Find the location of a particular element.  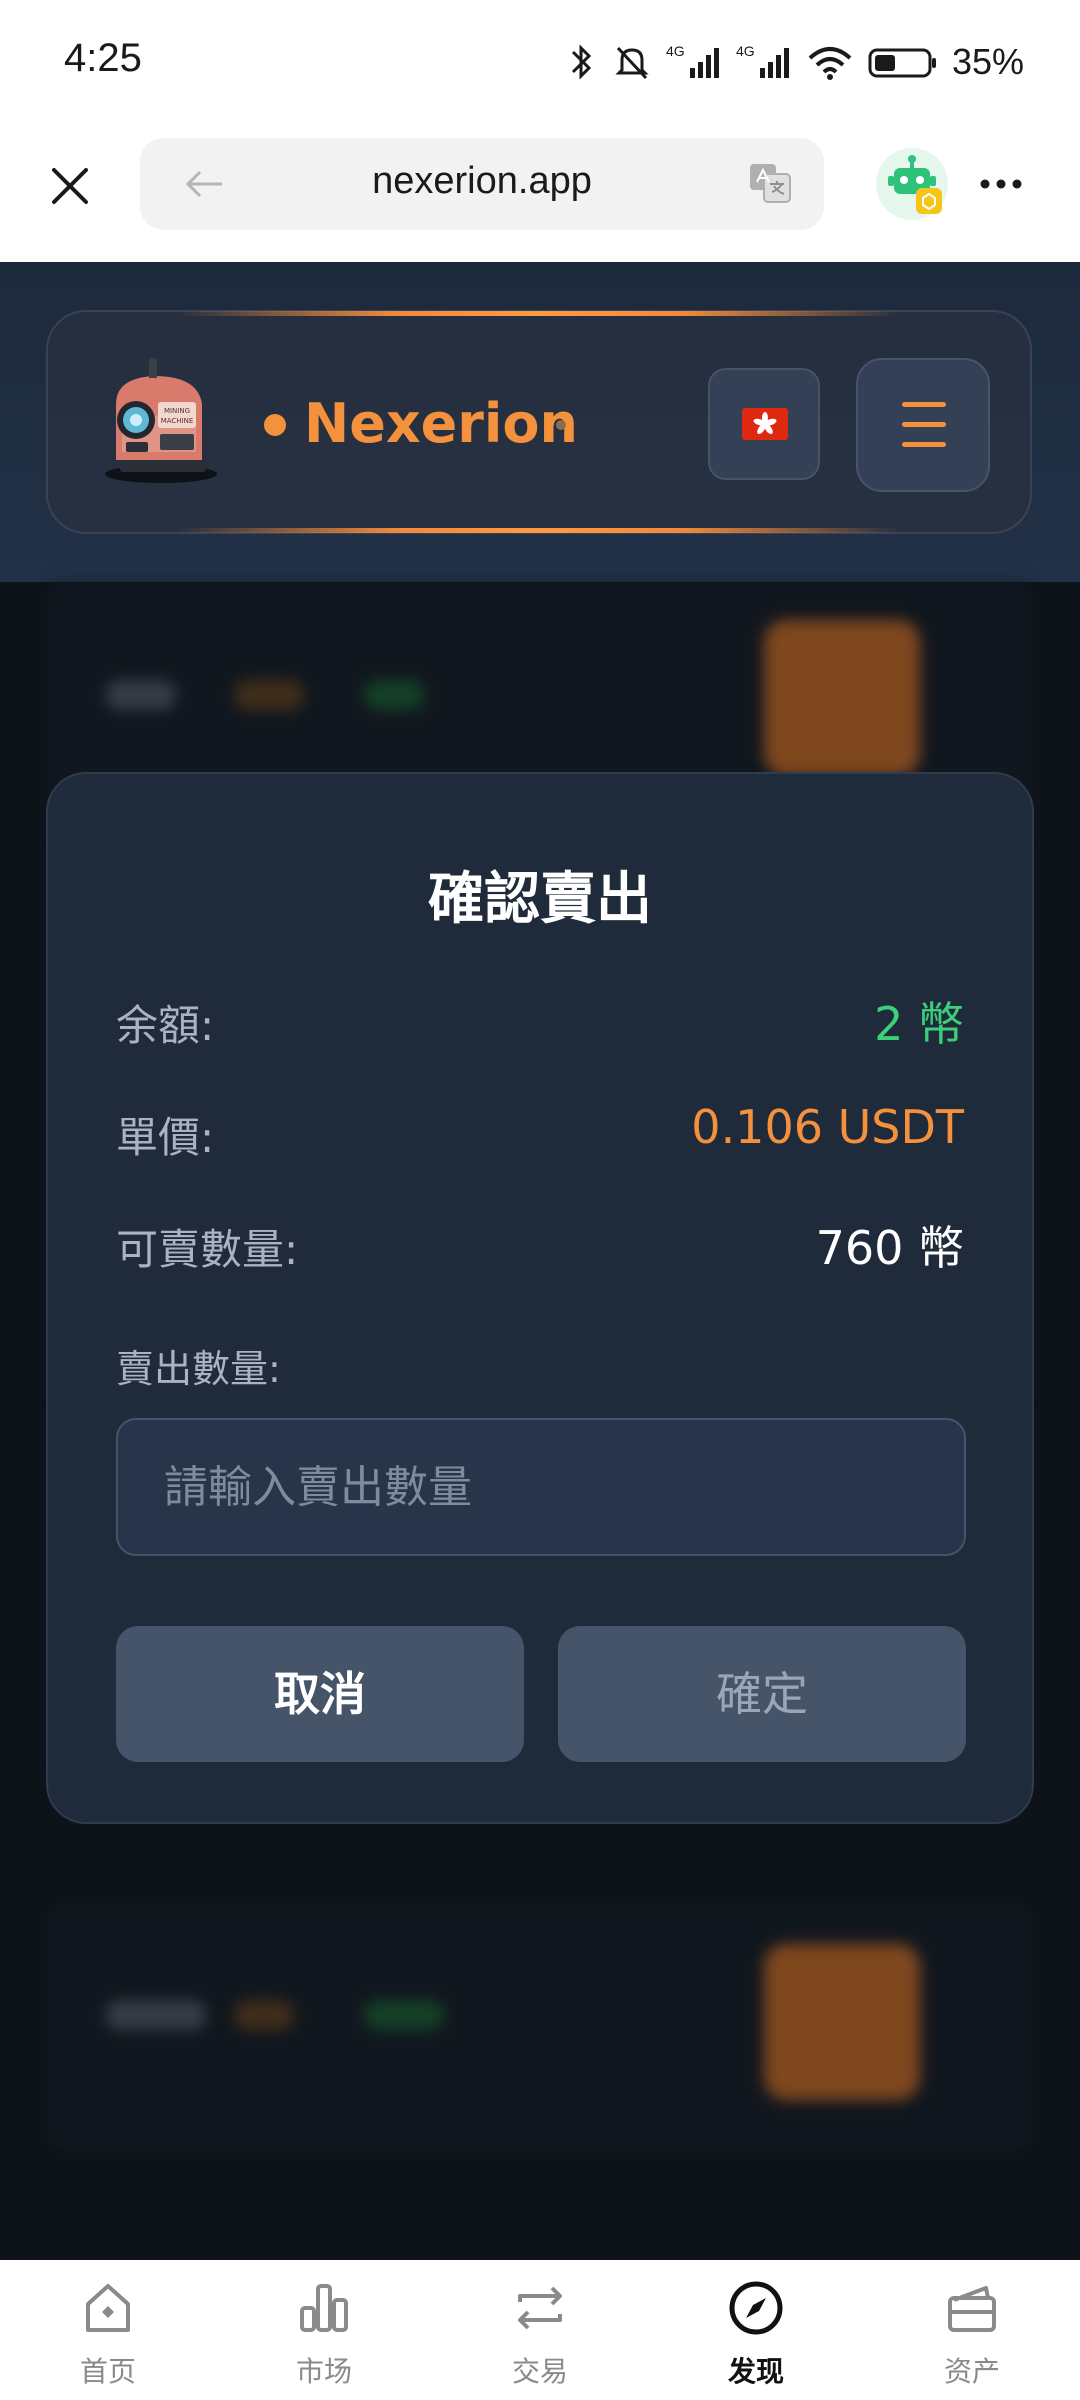

nav-label: 交易 is located at coordinates (539, 2371).